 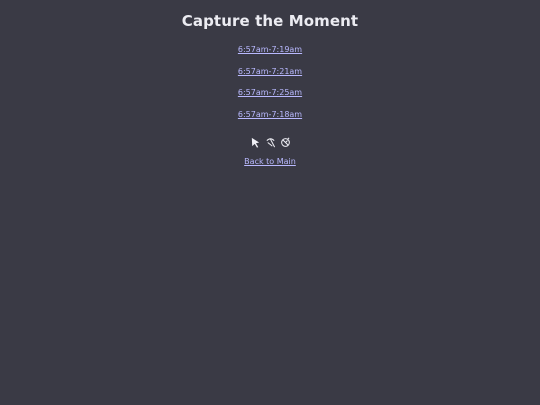 What do you see at coordinates (270, 71) in the screenshot?
I see `time-link-2: 6:57am-7:21am` at bounding box center [270, 71].